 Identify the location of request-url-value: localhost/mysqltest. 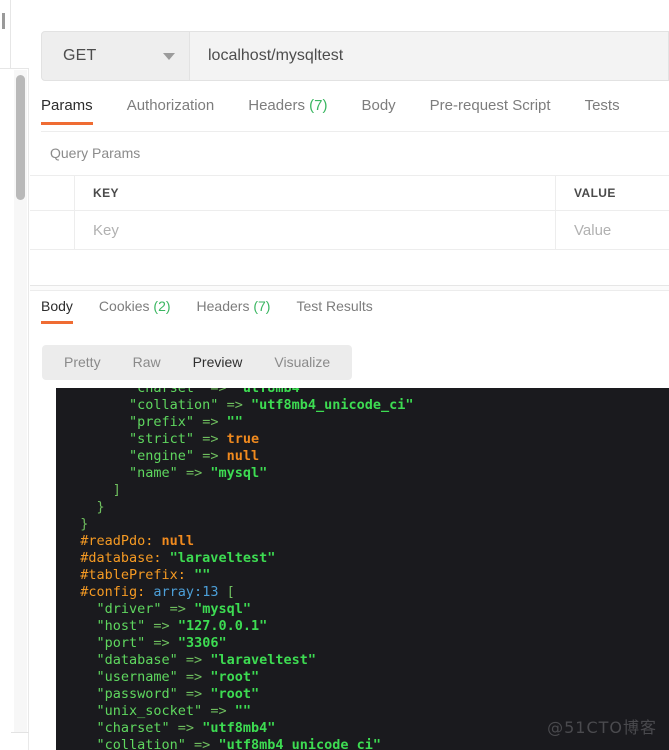
(276, 55).